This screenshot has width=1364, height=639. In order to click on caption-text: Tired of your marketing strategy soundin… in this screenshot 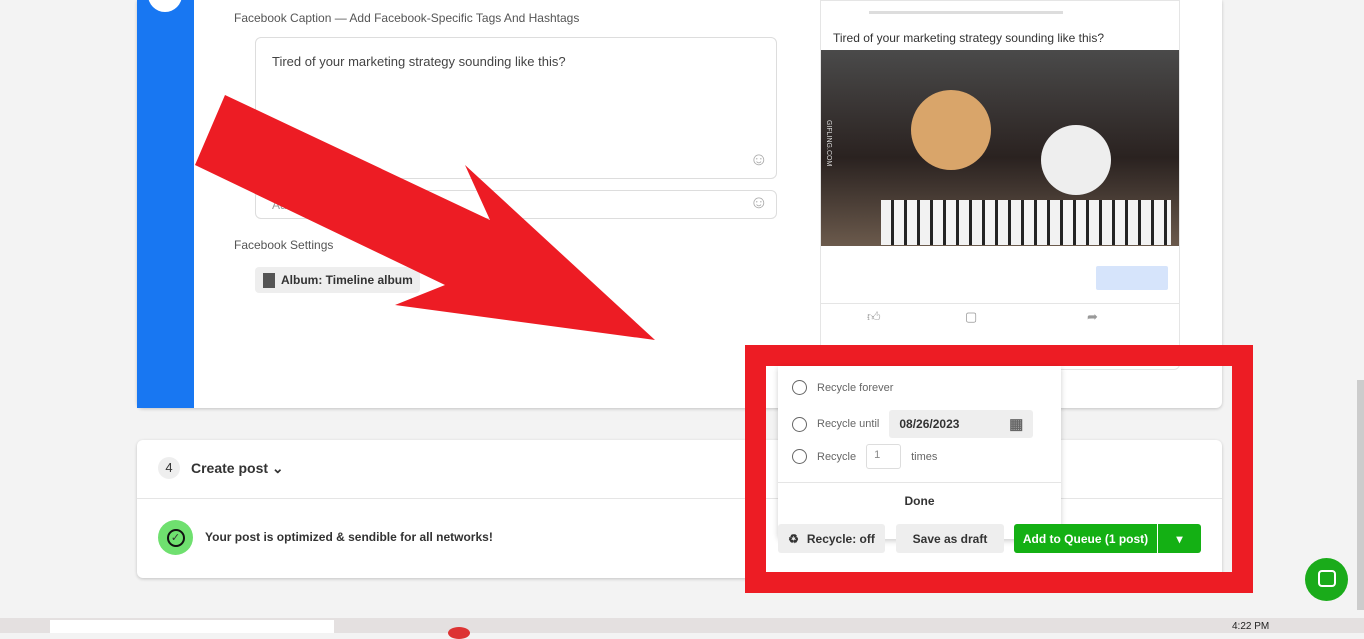, I will do `click(419, 61)`.